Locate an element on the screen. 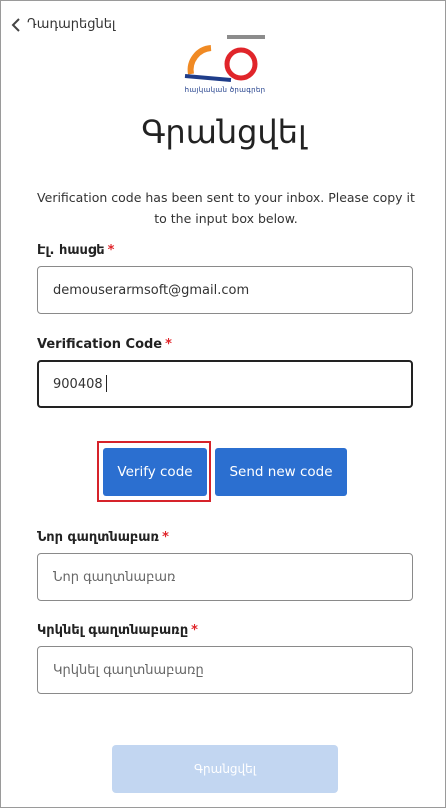 The width and height of the screenshot is (446, 808). new-password-label-text: Նոր գաղտնաբառ is located at coordinates (98, 537).